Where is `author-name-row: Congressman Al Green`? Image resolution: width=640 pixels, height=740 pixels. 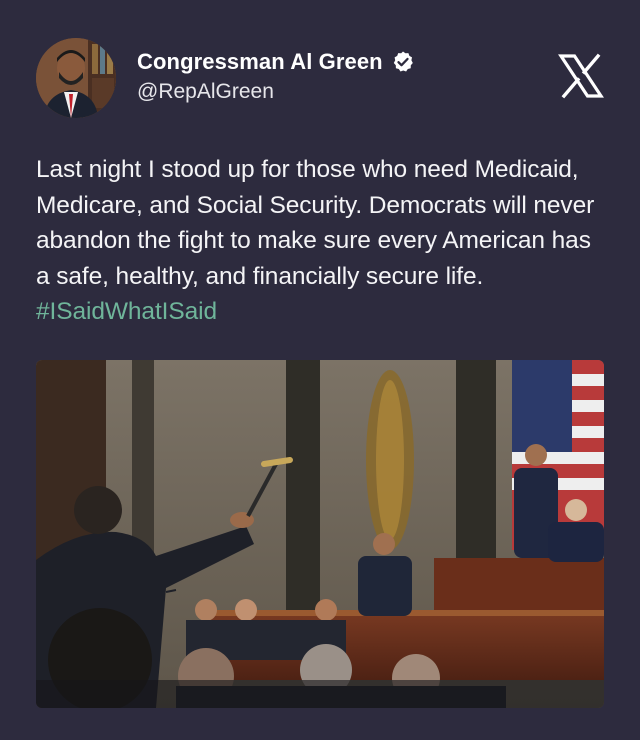
author-name-row: Congressman Al Green is located at coordinates (276, 62).